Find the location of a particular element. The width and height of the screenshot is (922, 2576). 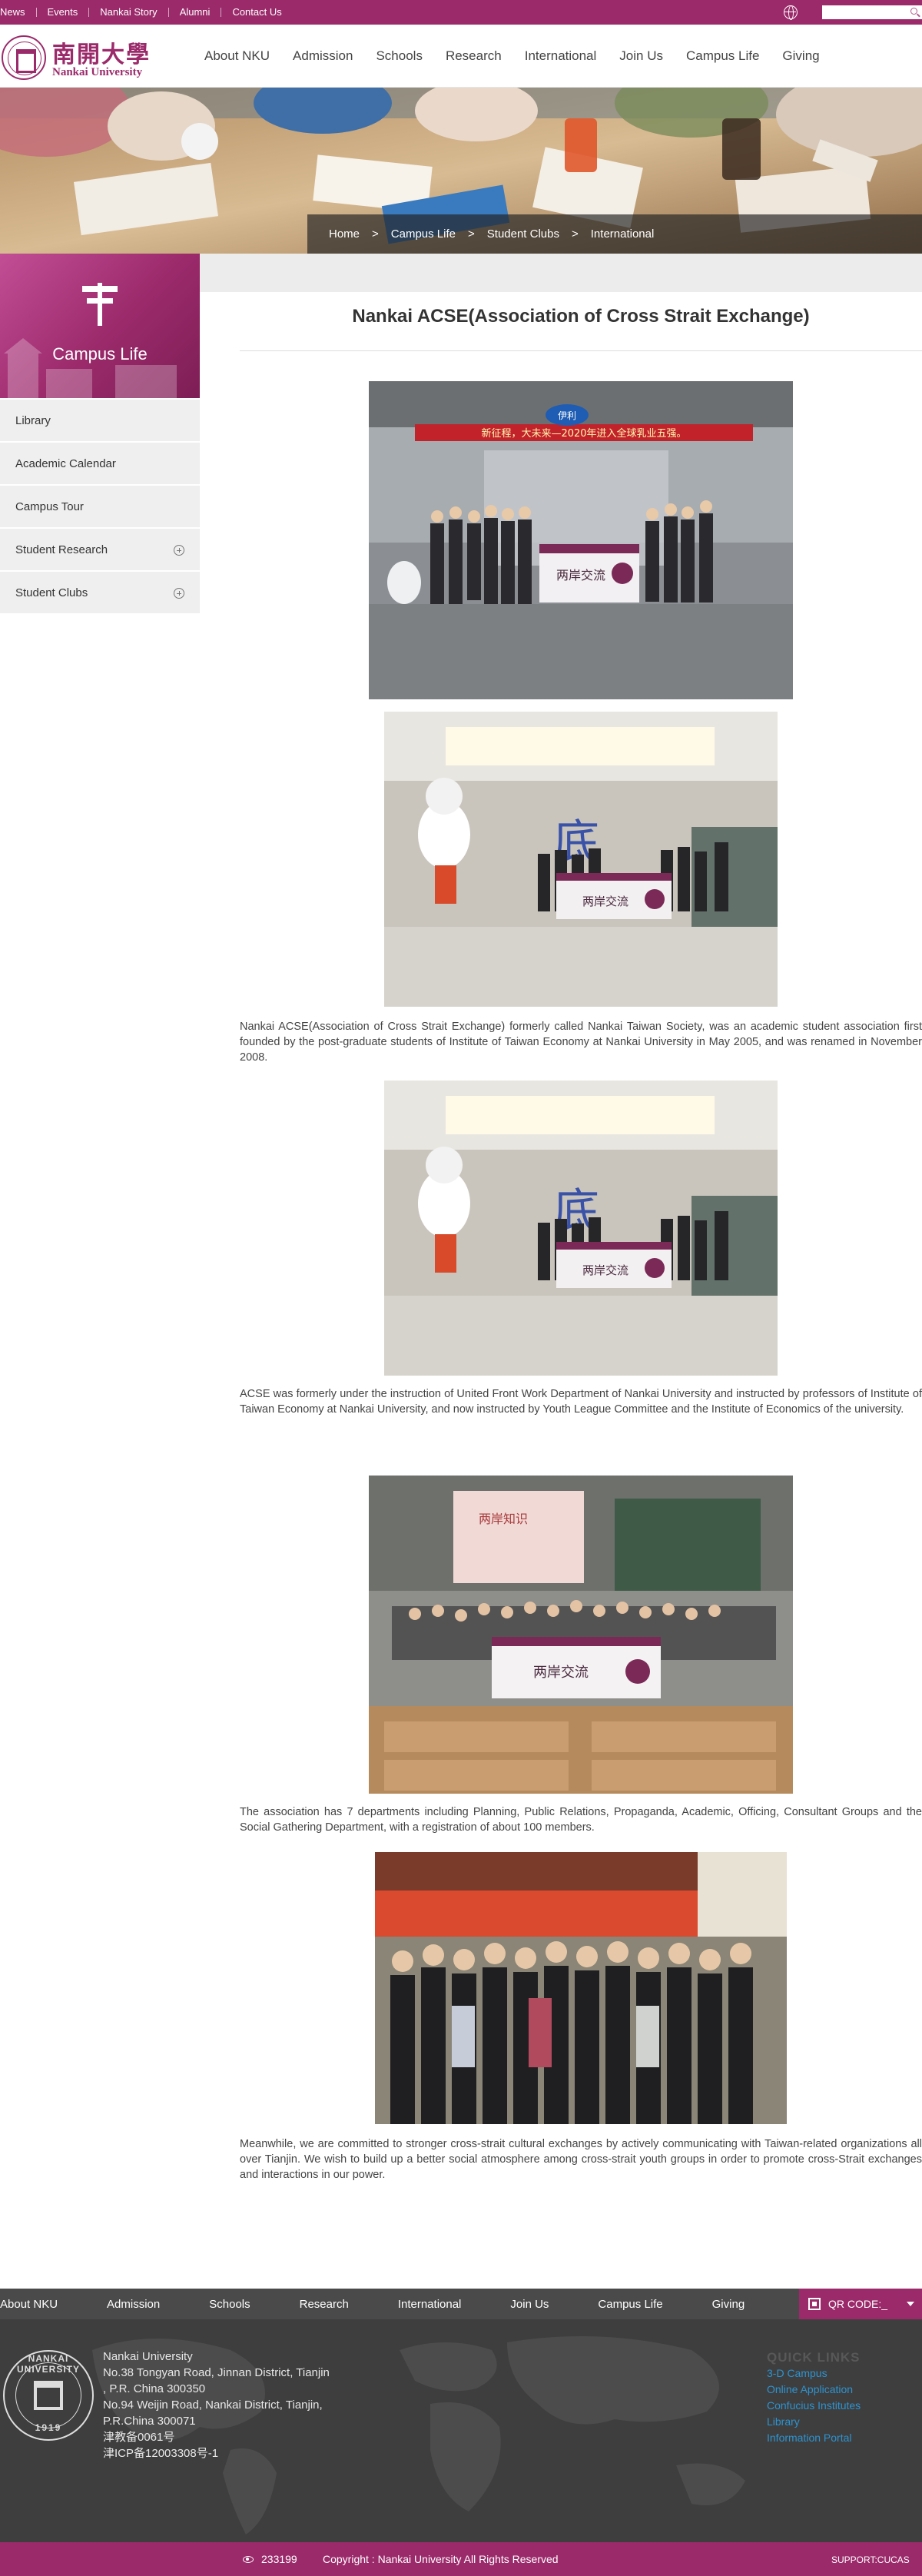

sidebar-item-campus-tour: Campus Tour is located at coordinates (100, 507).